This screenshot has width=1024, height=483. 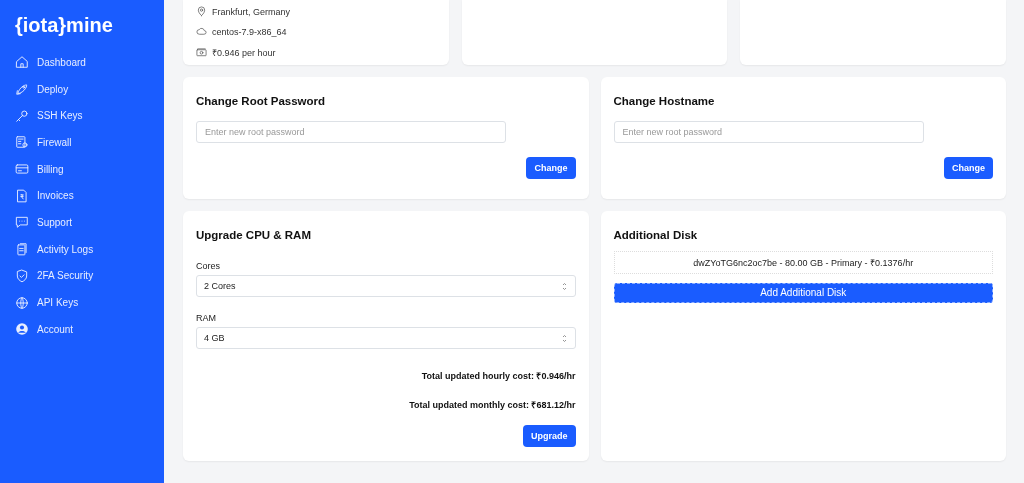 I want to click on disk-entry: dwZYoTG6nc2oc7be - 80.00 GB - Primary - ₹0.1376/hr, so click(x=803, y=262).